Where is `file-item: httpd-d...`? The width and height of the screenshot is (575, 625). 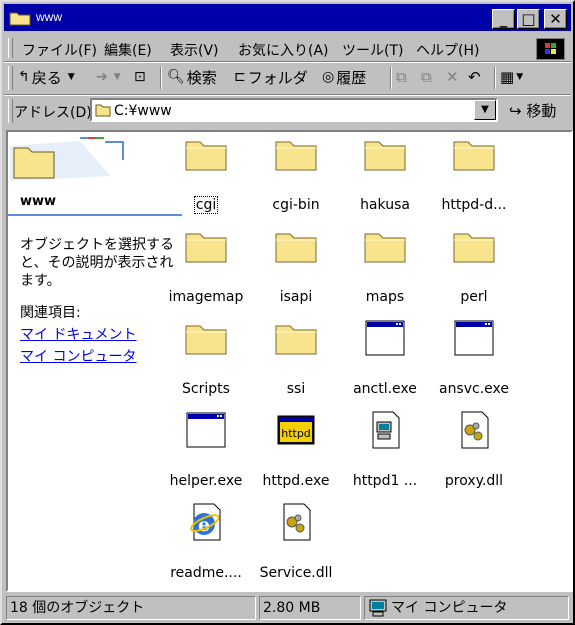
file-item: httpd-d... is located at coordinates (474, 173).